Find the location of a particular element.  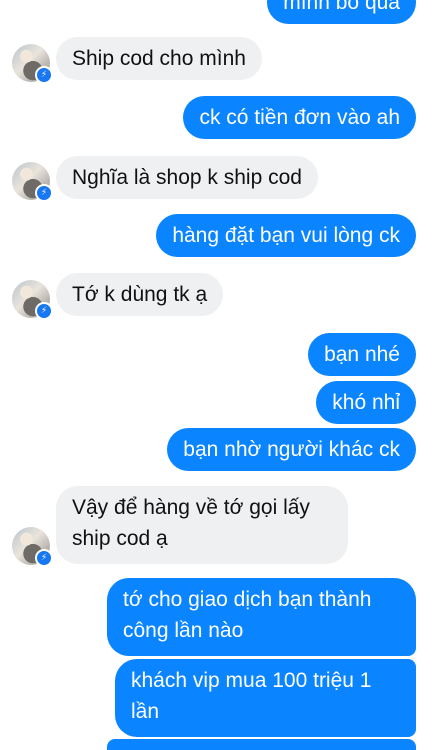

message-bubble-outgoing: mình bỏ qua is located at coordinates (341, 12).